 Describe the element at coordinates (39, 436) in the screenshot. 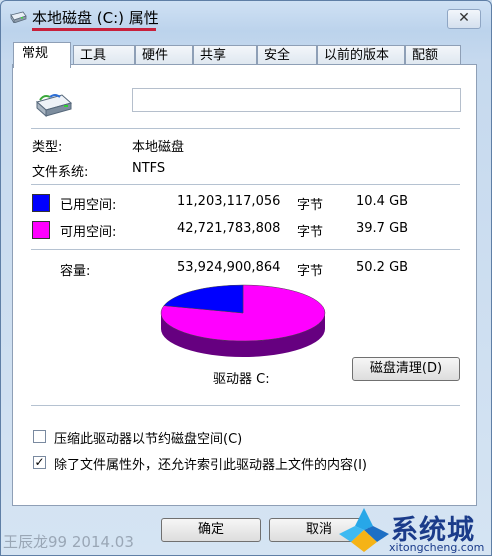

I see `compress-drive-checkbox` at that location.